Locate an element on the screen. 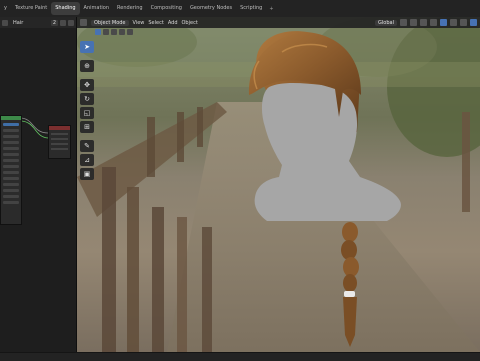 The image size is (480, 361). shader-node-editor: Hair 2 is located at coordinates (38, 184).